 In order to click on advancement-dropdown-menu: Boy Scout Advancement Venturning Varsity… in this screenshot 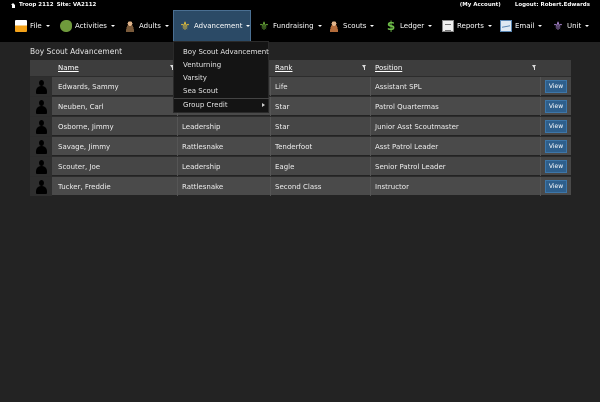, I will do `click(221, 77)`.